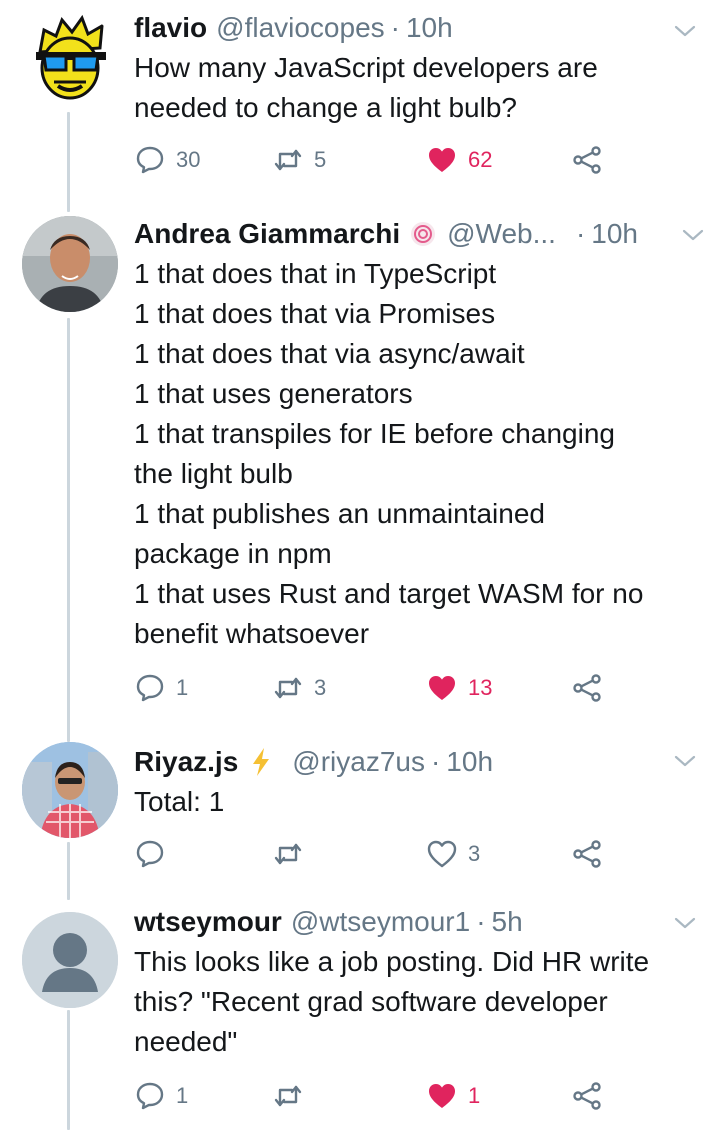 Image resolution: width=720 pixels, height=1130 pixels. Describe the element at coordinates (320, 159) in the screenshot. I see `retweet-count: 5` at that location.